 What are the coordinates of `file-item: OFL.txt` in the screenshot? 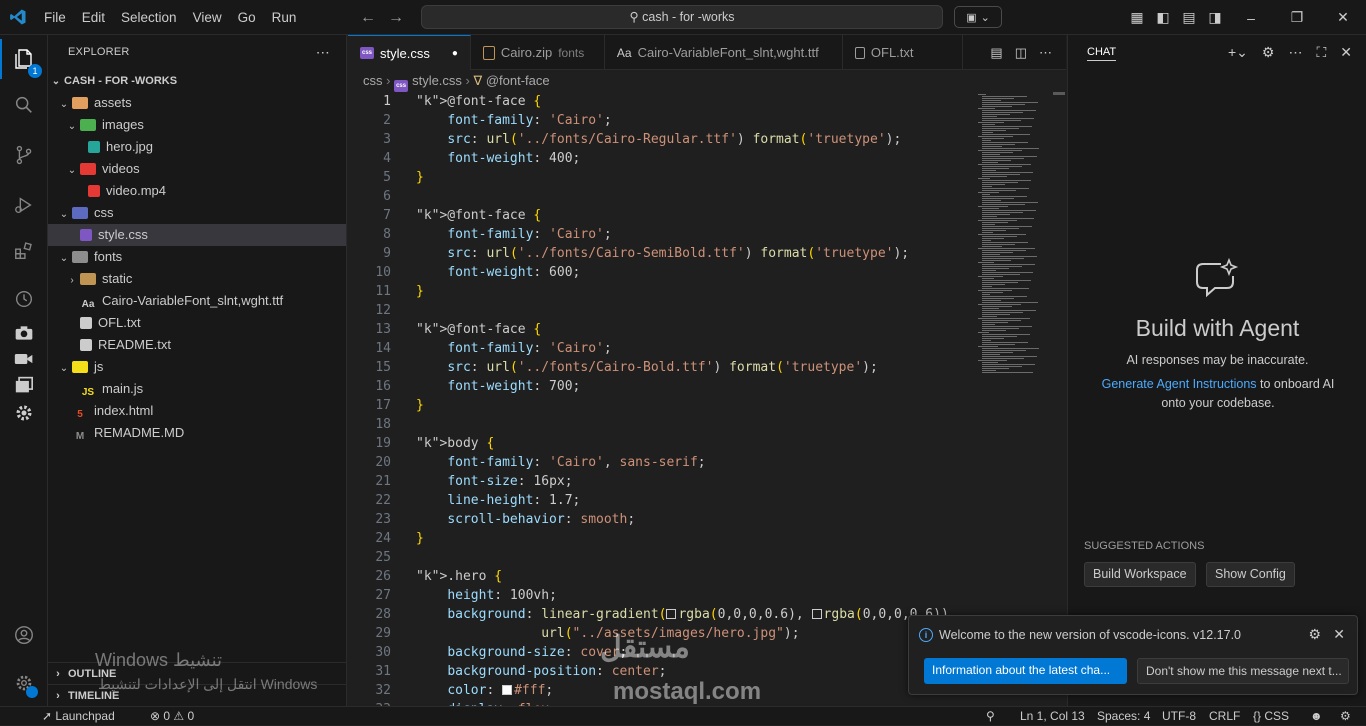 It's located at (197, 323).